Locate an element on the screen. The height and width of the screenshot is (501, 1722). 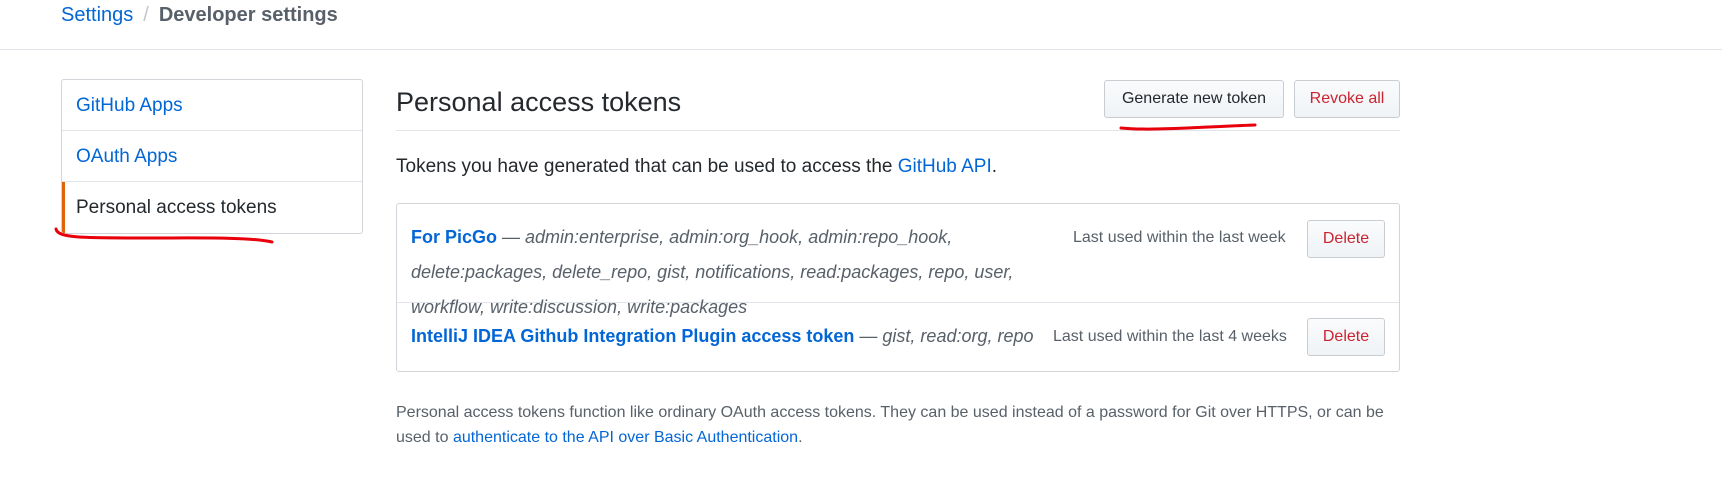
token-last-used: Last used within the last week is located at coordinates (1179, 237).